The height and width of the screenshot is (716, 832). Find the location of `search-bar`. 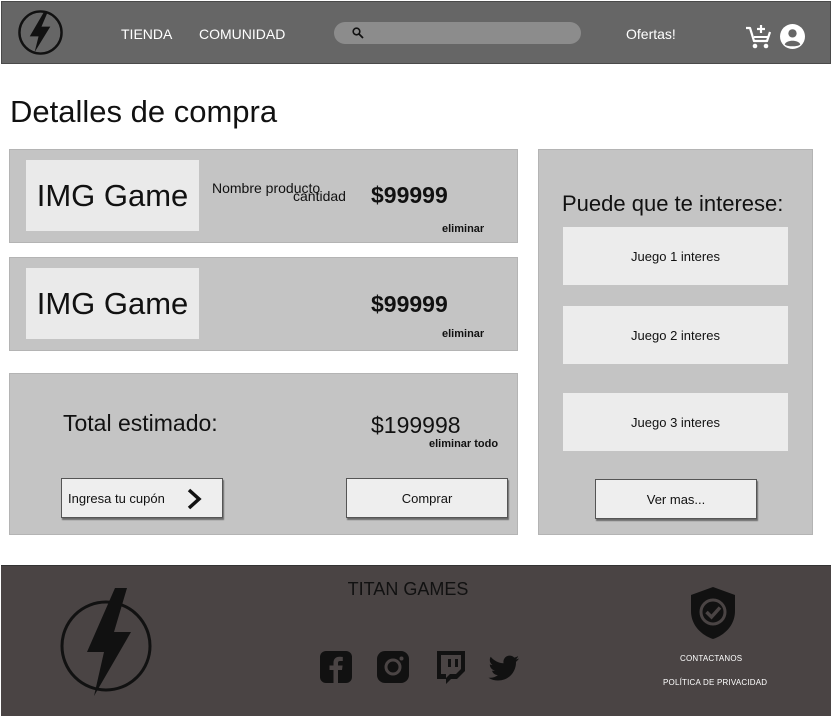

search-bar is located at coordinates (457, 33).